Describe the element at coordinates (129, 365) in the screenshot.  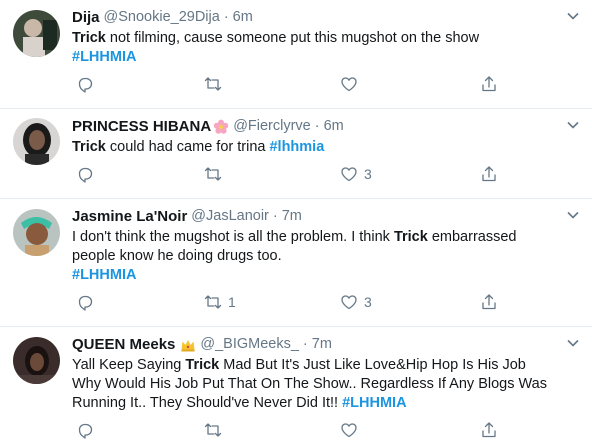
I see `tweet-text-segment: Yall Keep Saying` at that location.